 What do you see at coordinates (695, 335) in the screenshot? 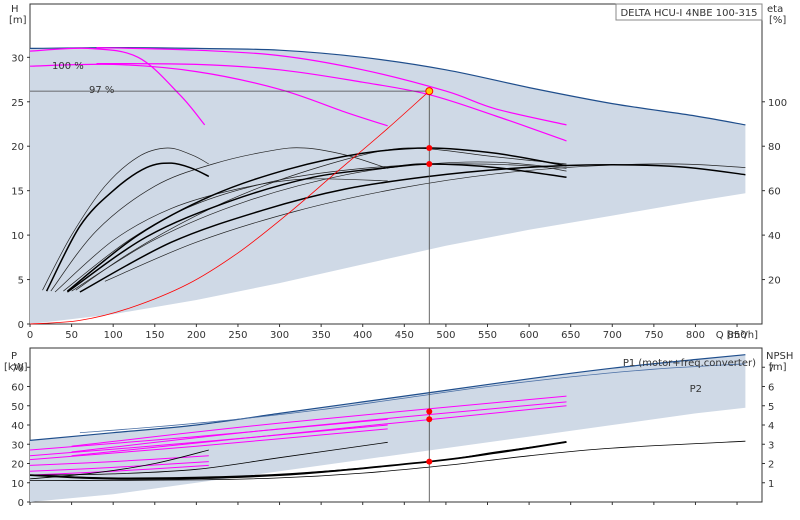
I see `x-tick-label-16: 800` at bounding box center [695, 335].